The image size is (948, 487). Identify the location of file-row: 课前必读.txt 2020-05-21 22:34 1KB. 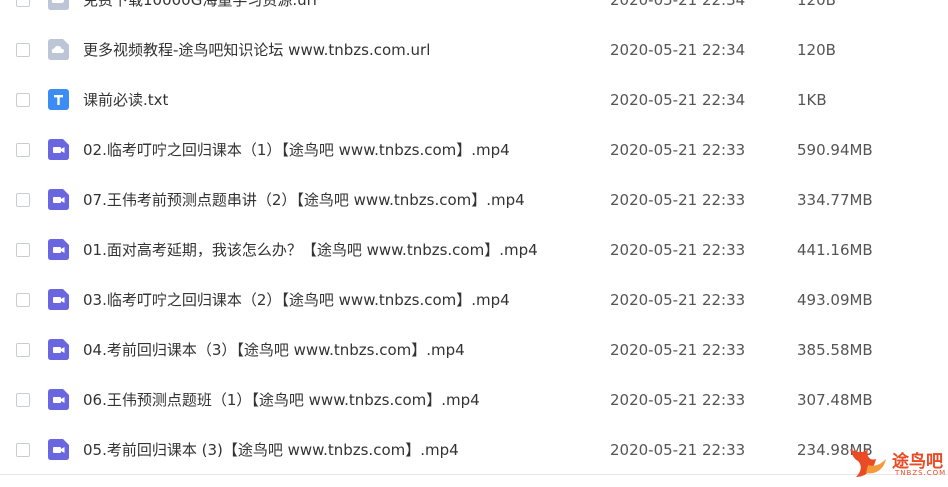
(474, 100).